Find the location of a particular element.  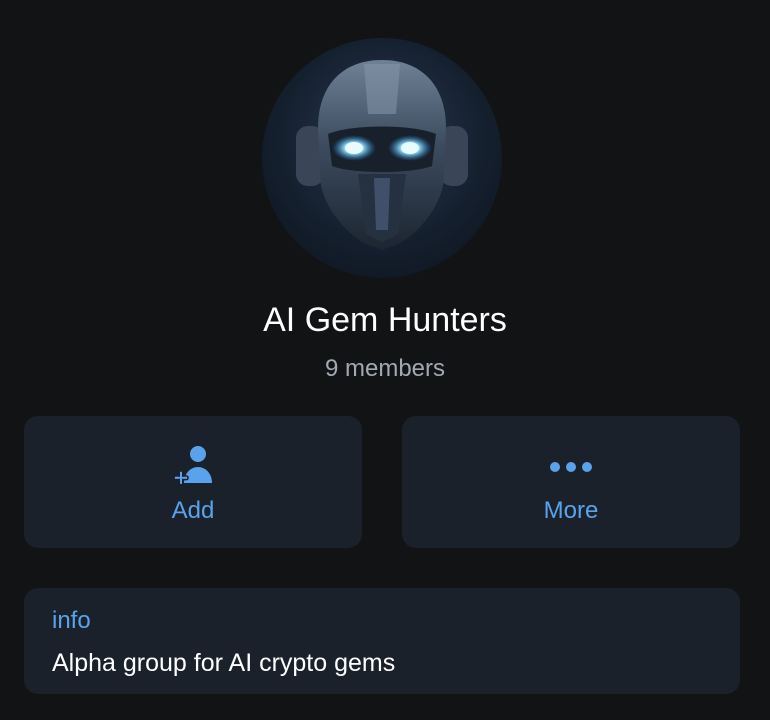

group-avatar is located at coordinates (382, 158).